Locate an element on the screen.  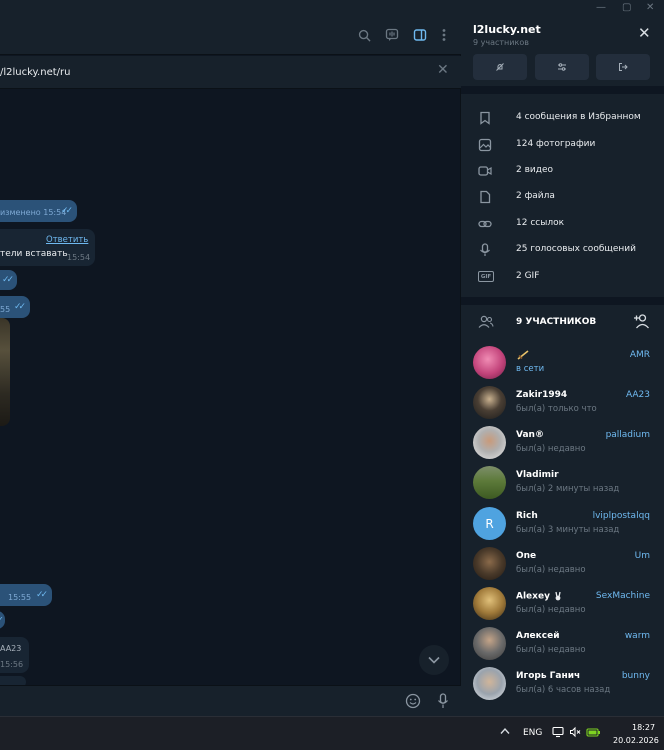
message-bubble: ✓ is located at coordinates (2, 620).